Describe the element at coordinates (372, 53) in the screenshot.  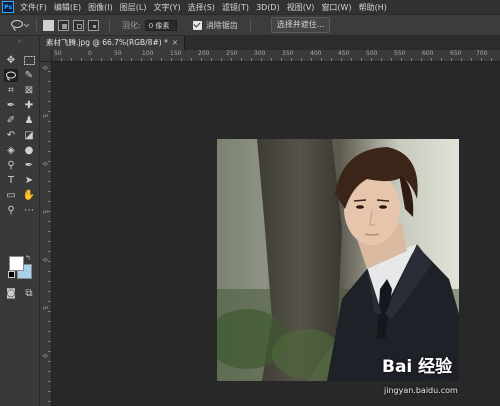
I see `ruler-label: 500` at that location.